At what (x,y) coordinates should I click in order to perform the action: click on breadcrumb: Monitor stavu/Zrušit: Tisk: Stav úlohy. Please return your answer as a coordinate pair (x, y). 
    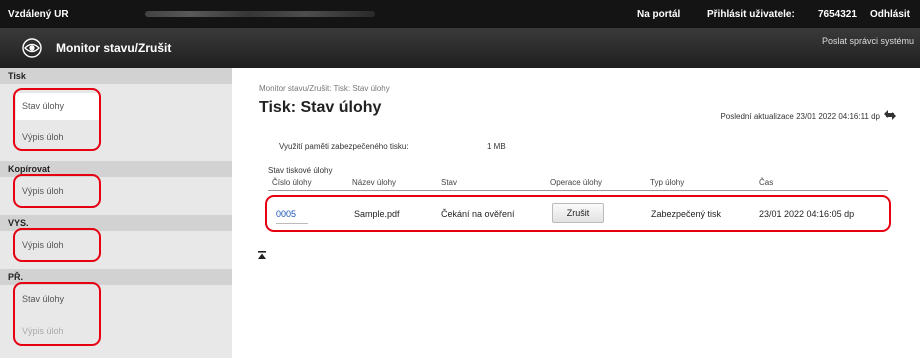
    Looking at the image, I should click on (324, 88).